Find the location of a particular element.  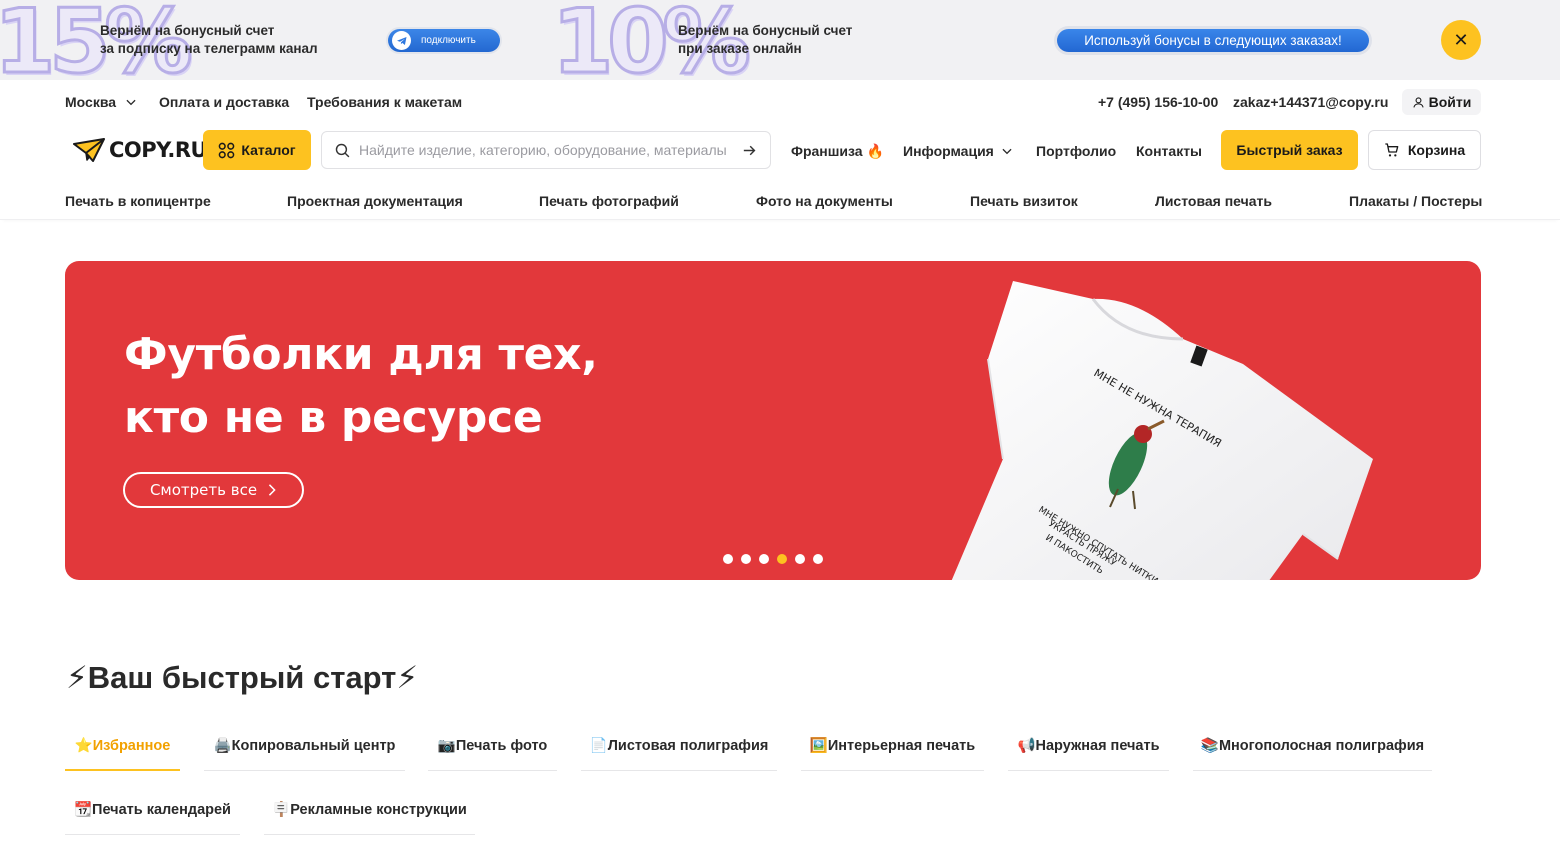

category-link: Печать визиток is located at coordinates (1024, 201).